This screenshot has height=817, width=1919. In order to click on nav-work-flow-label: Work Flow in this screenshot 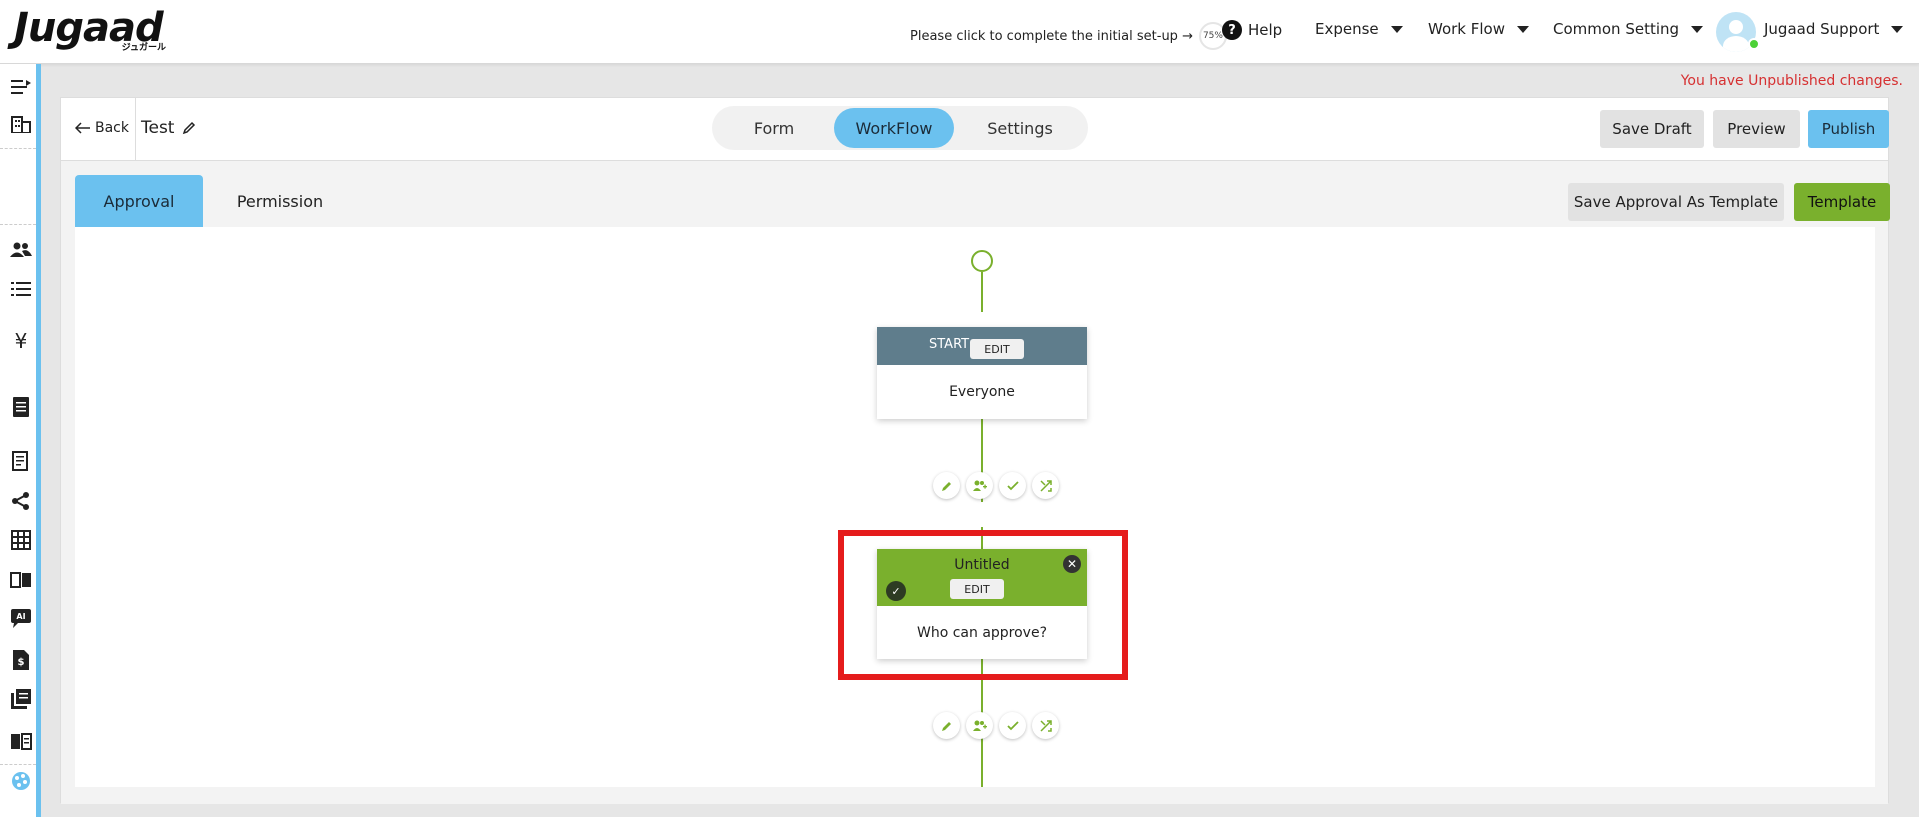, I will do `click(1466, 29)`.